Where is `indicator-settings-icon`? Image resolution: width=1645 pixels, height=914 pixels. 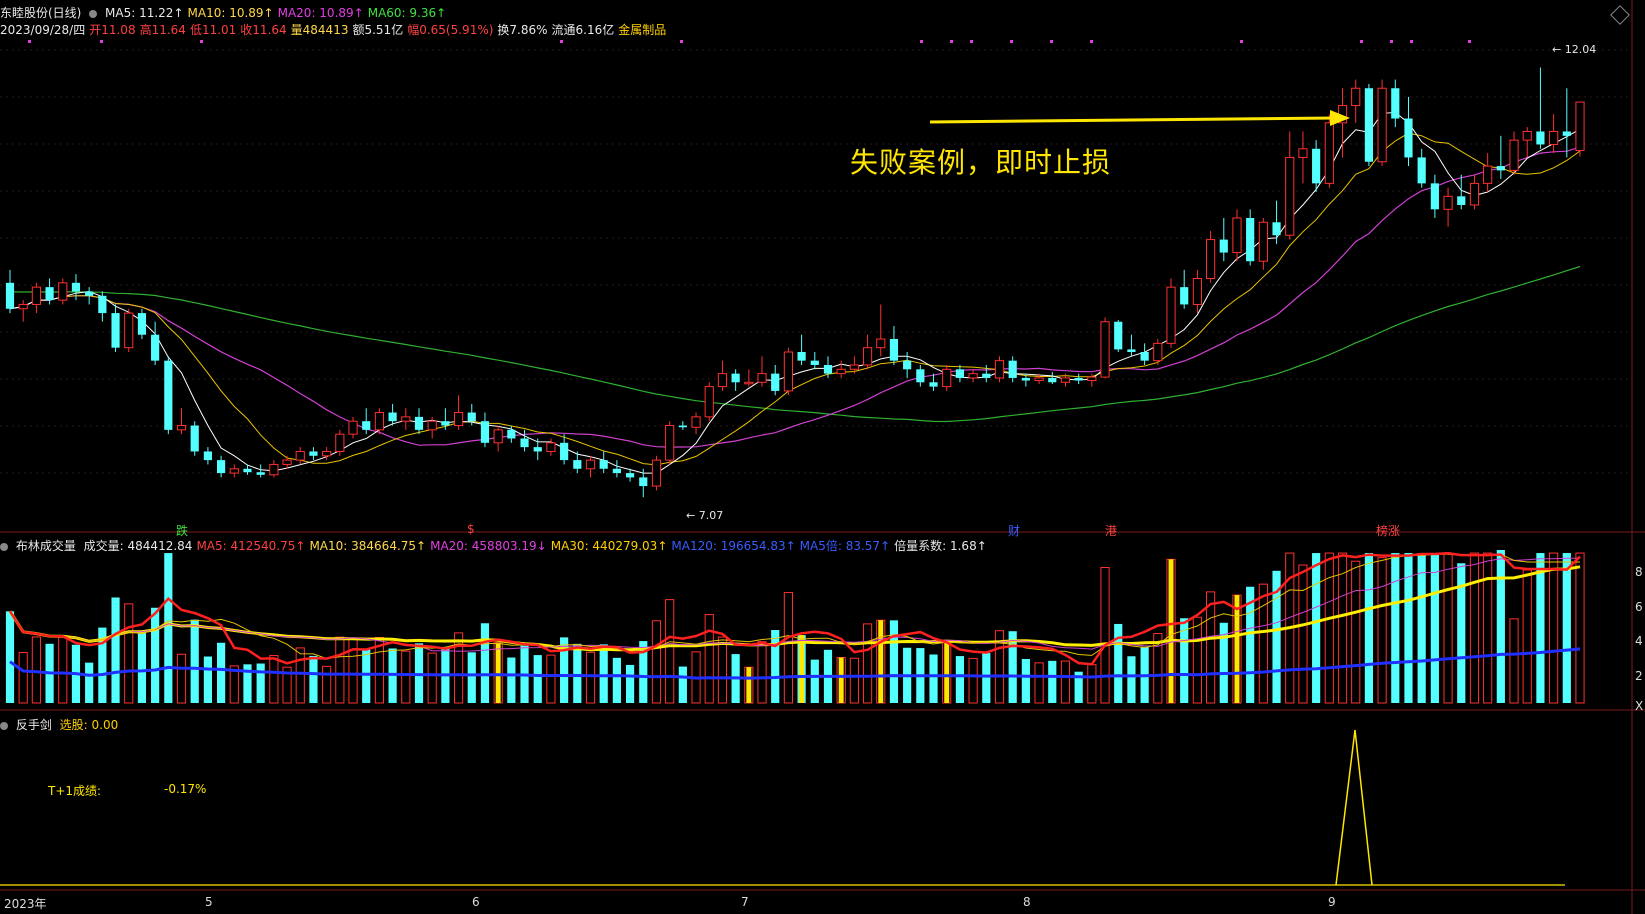
indicator-settings-icon is located at coordinates (4, 726).